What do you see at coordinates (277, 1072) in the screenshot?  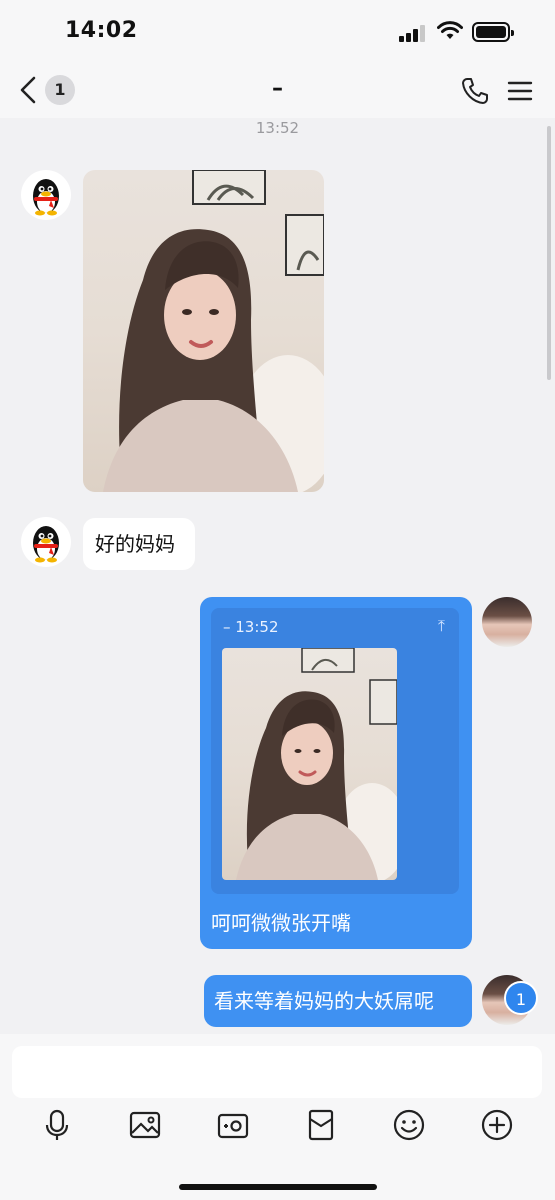 I see `message-input` at bounding box center [277, 1072].